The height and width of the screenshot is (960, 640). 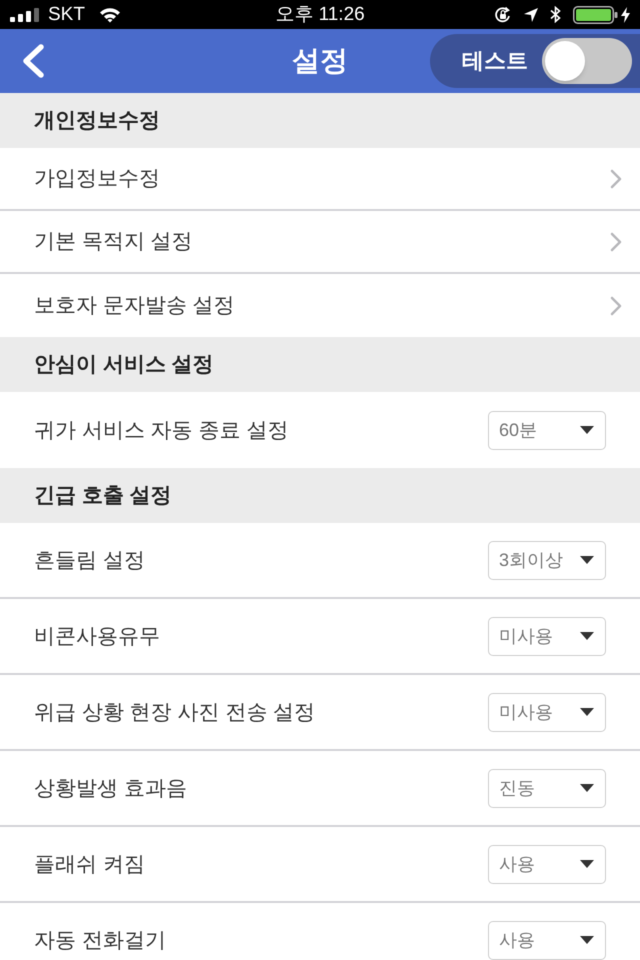 I want to click on dropdown: 3회이상, so click(x=547, y=560).